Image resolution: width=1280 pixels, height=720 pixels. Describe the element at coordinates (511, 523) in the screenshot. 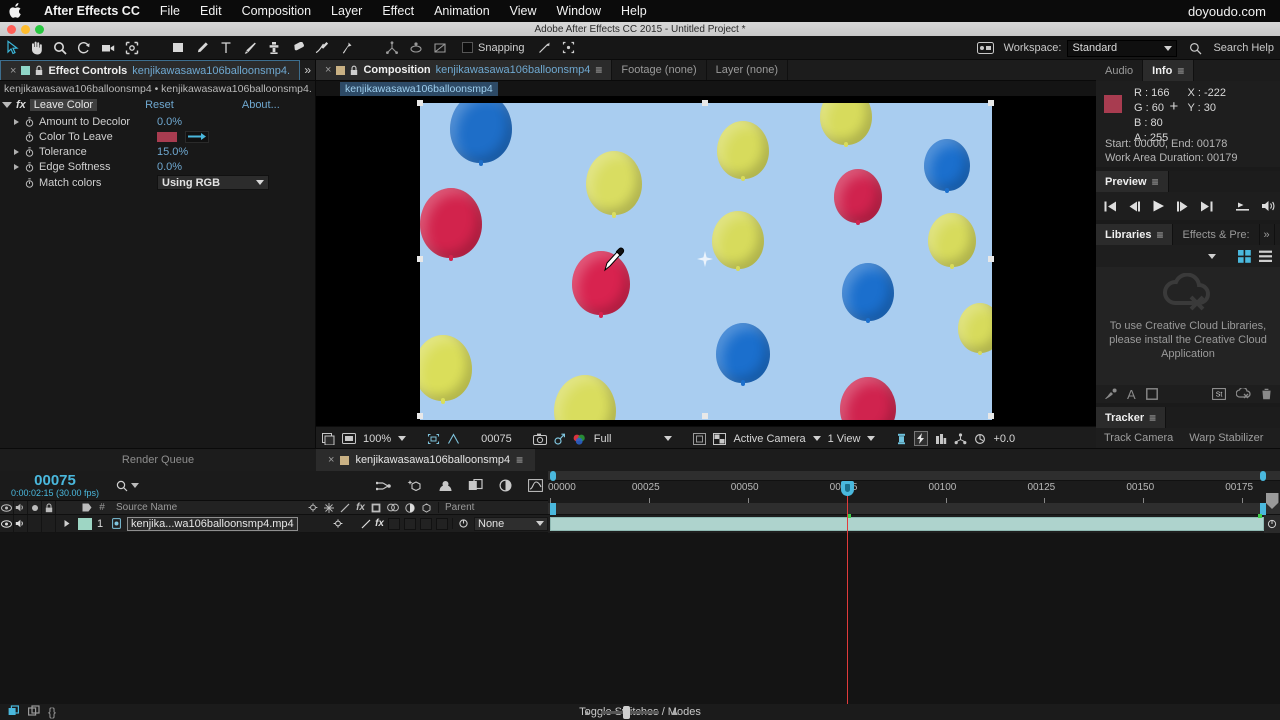

I see `parent-dropdown: None` at that location.